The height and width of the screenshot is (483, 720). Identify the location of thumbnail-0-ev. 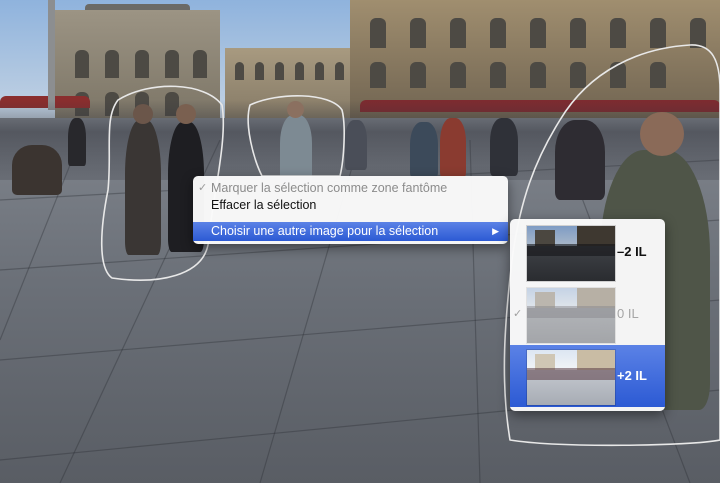
(571, 315).